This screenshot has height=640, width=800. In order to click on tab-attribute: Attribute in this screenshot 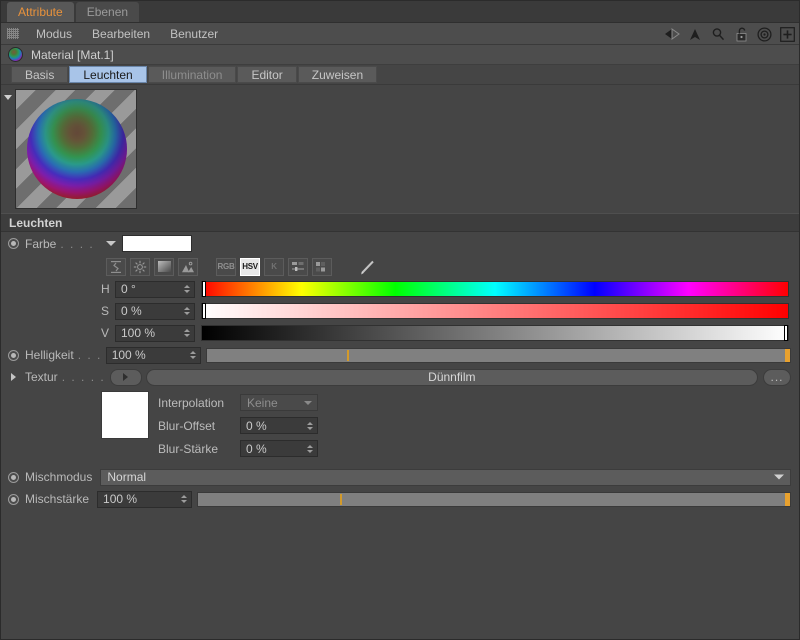, I will do `click(40, 12)`.